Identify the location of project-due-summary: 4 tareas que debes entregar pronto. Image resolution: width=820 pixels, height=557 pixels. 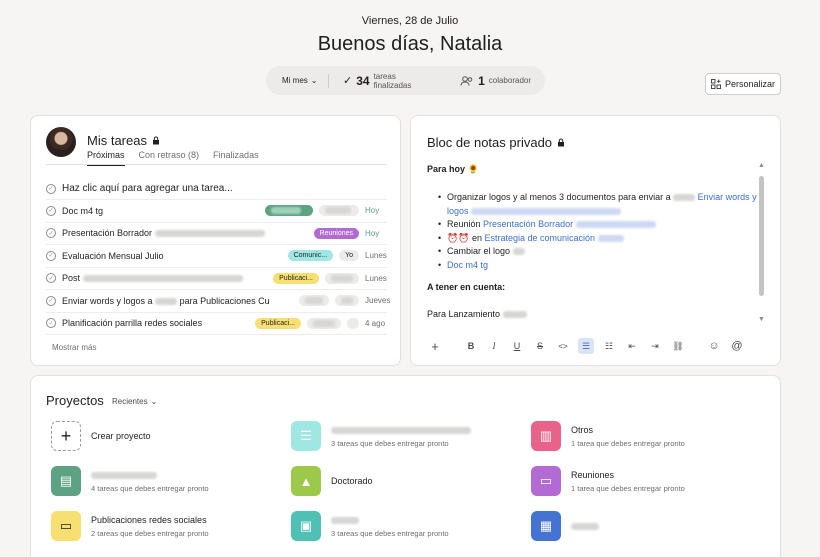
(150, 488).